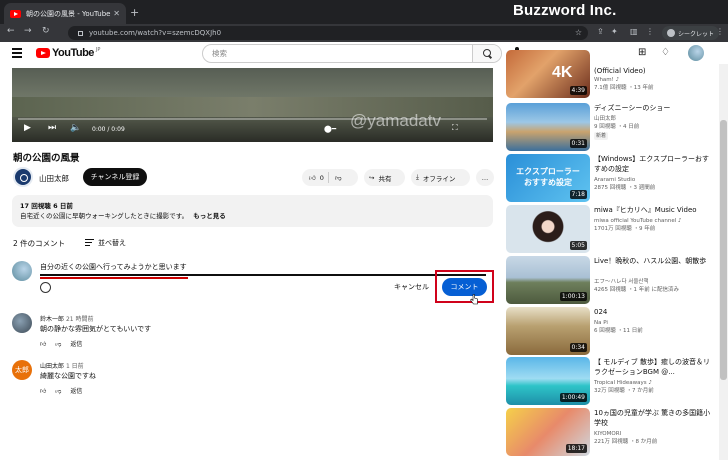 The image size is (728, 460). What do you see at coordinates (634, 31) in the screenshot?
I see `side-panel-icon: ▥` at bounding box center [634, 31].